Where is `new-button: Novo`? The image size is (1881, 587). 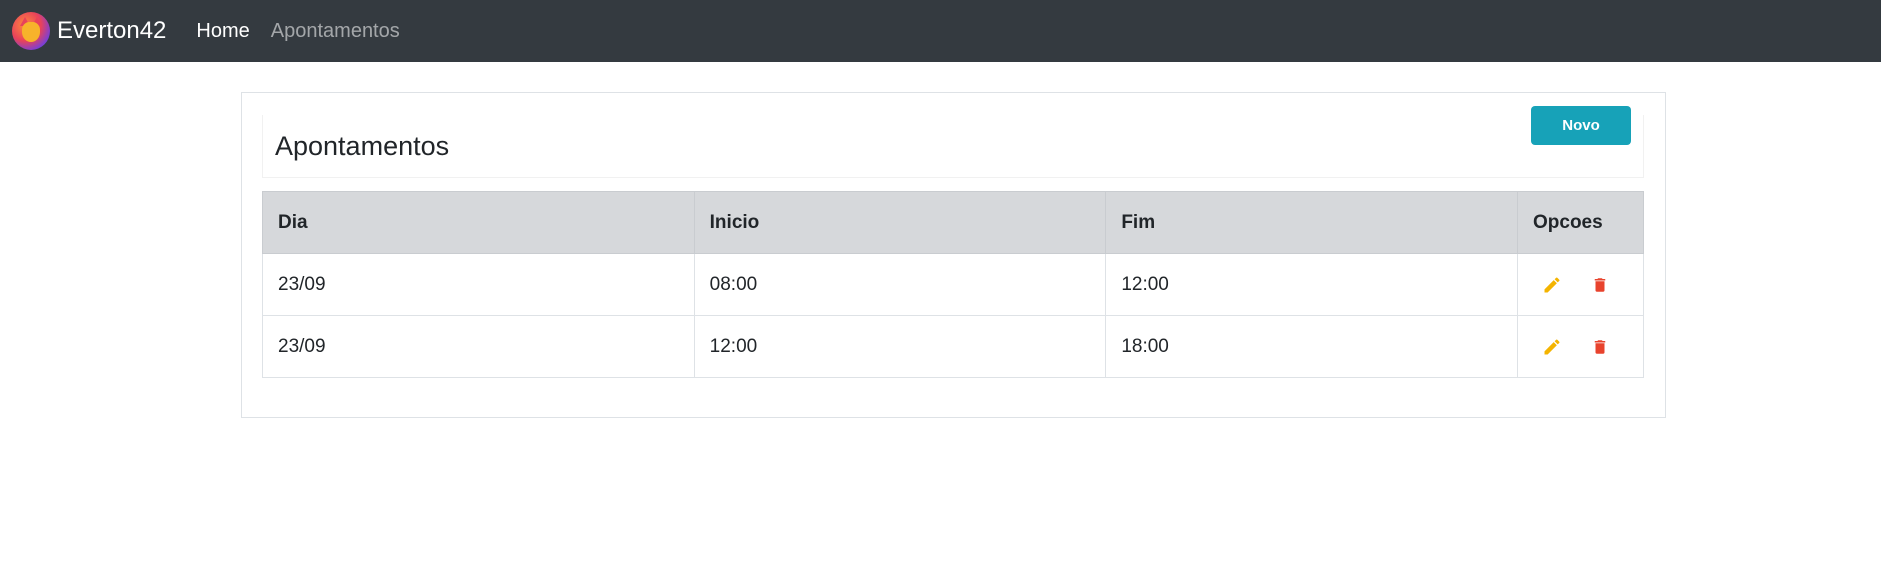 new-button: Novo is located at coordinates (1581, 125).